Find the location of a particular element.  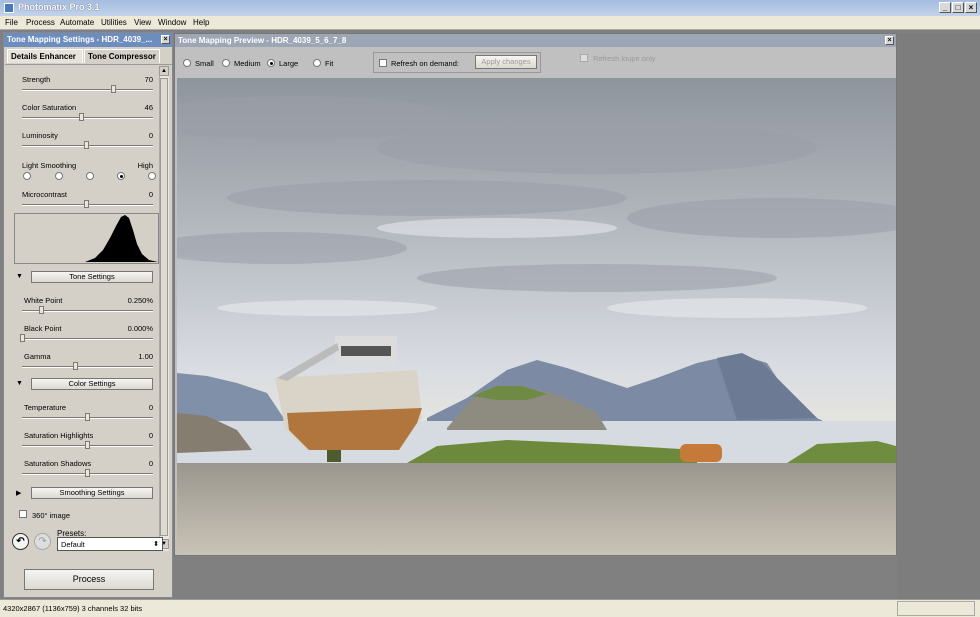

microcontrast-slider-thumb is located at coordinates (86, 204).